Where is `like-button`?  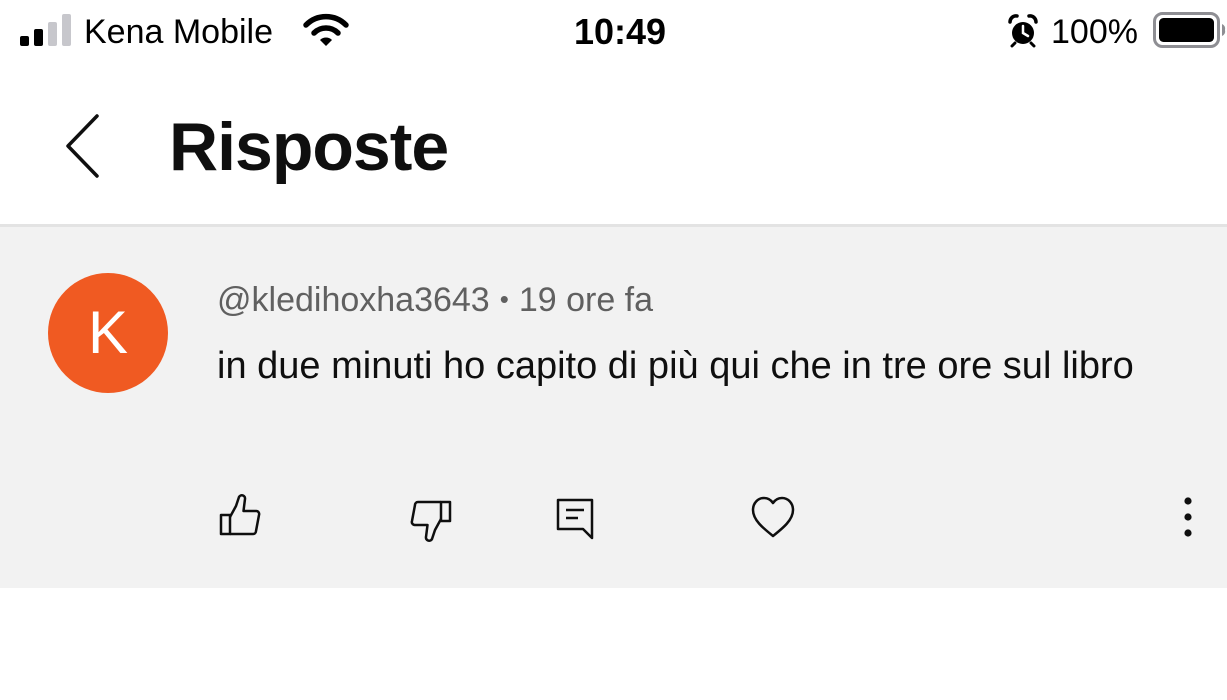
like-button is located at coordinates (239, 517).